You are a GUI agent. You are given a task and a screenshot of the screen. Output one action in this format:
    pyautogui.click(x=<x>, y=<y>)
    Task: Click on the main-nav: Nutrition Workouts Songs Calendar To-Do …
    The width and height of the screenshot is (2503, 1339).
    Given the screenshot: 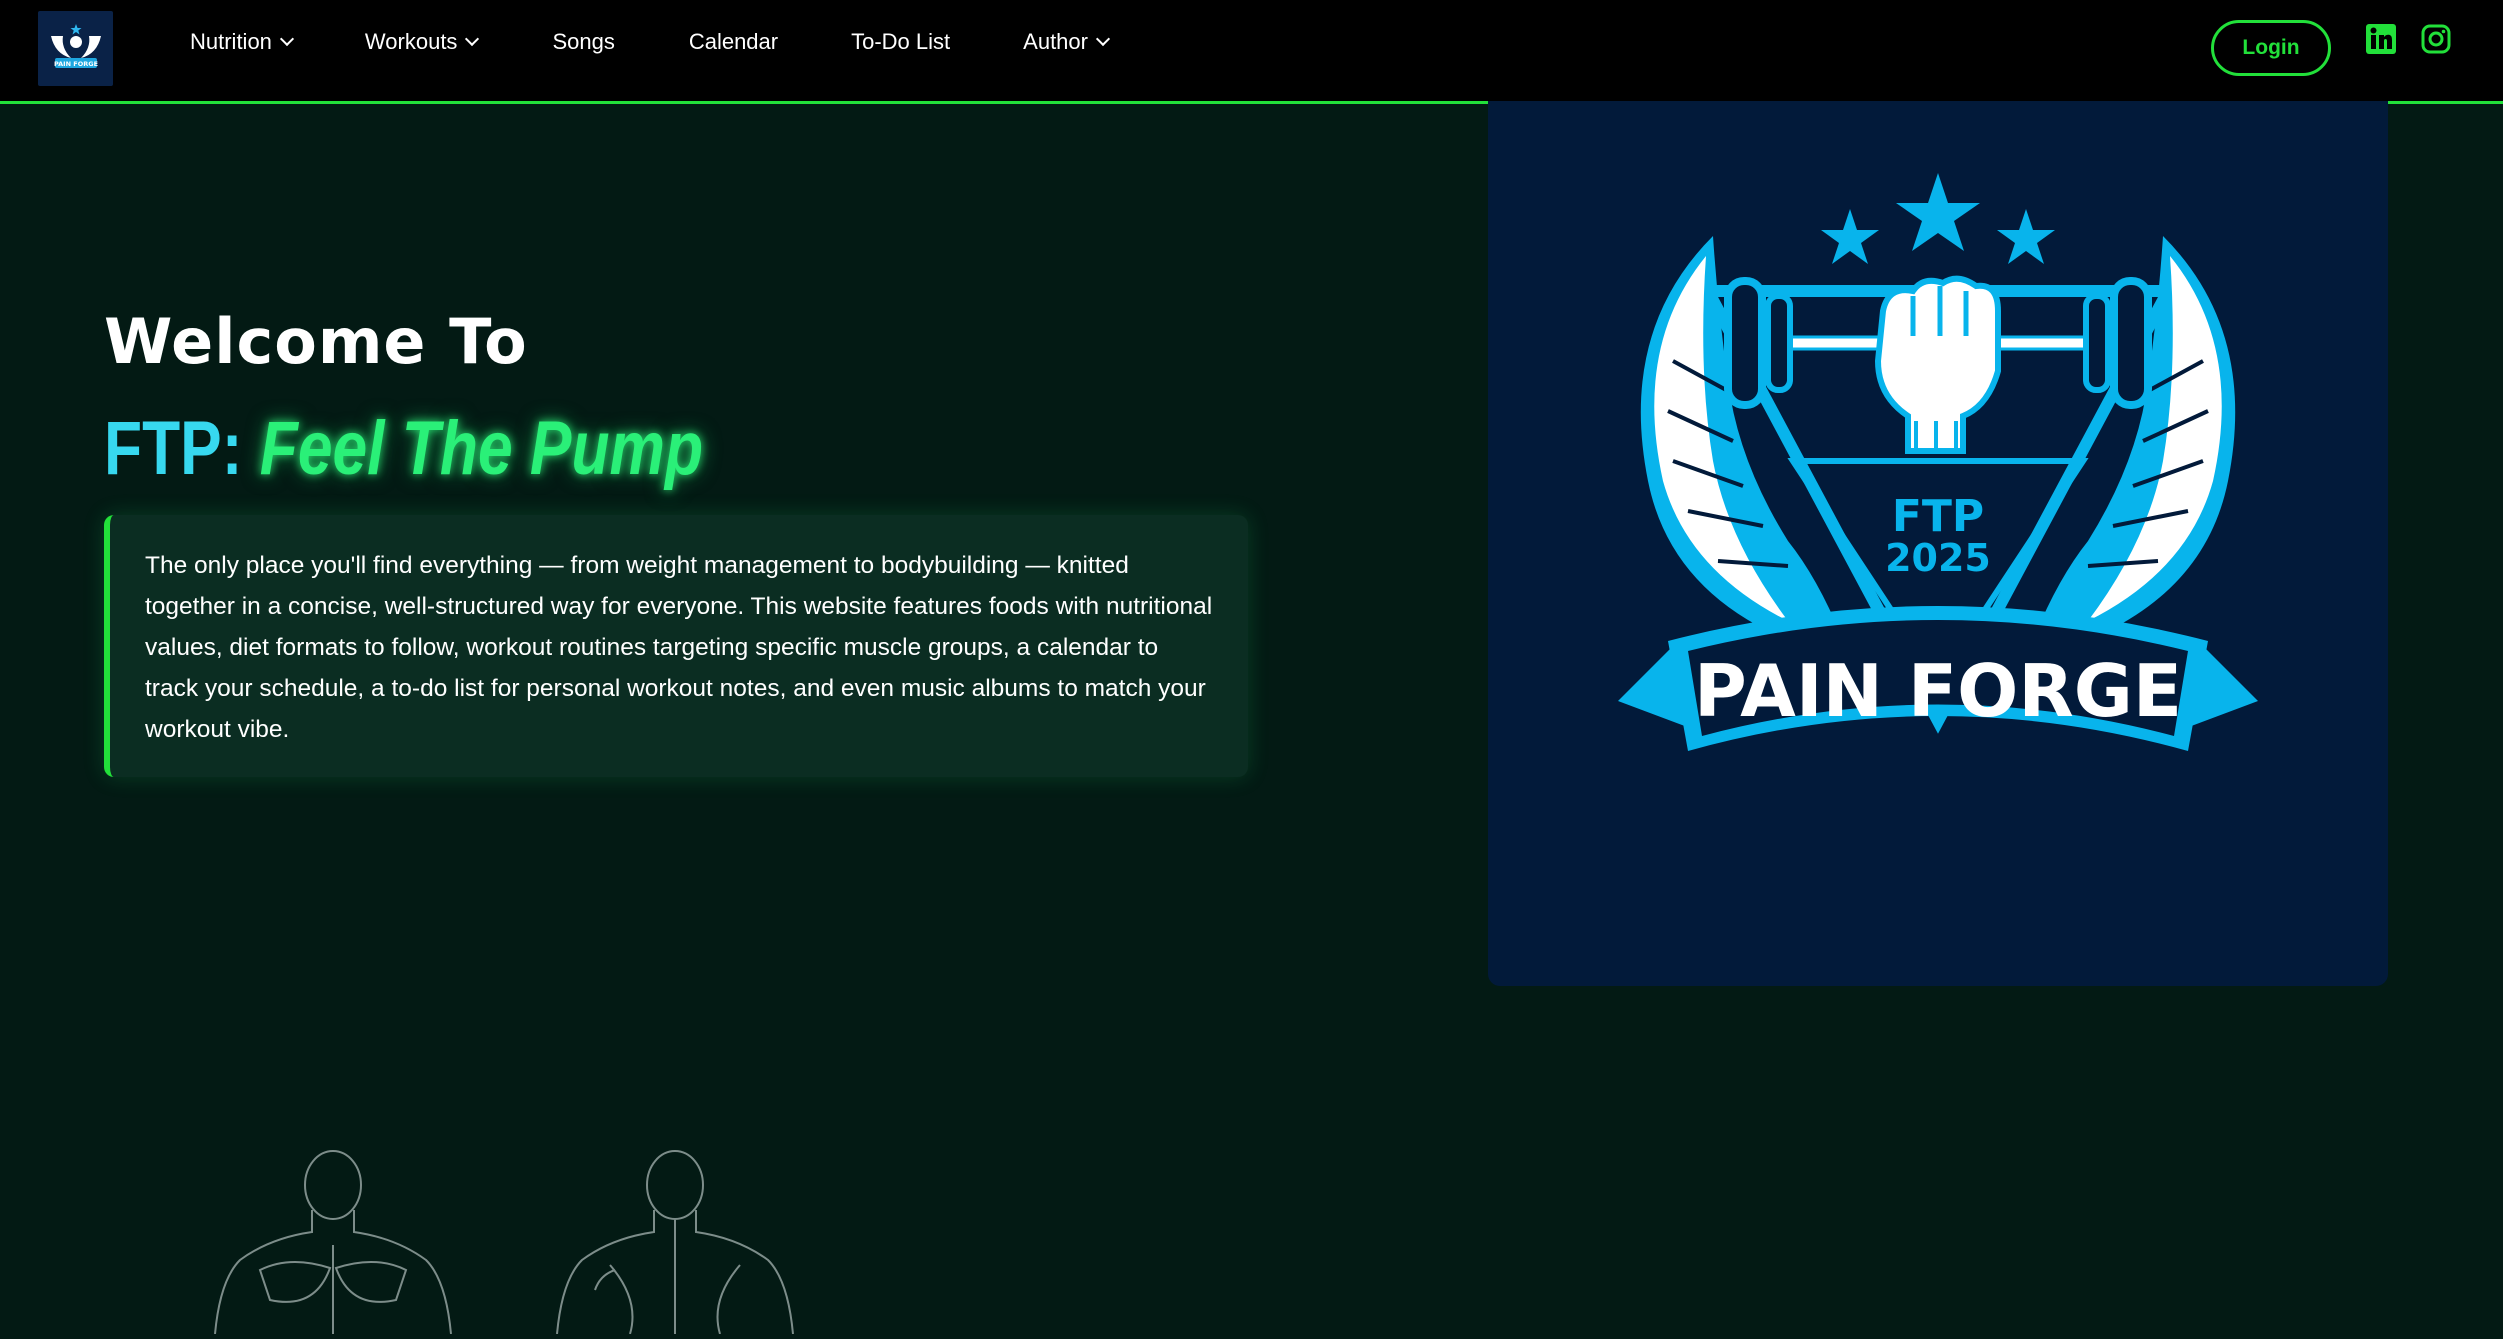 What is the action you would take?
    pyautogui.click(x=650, y=42)
    